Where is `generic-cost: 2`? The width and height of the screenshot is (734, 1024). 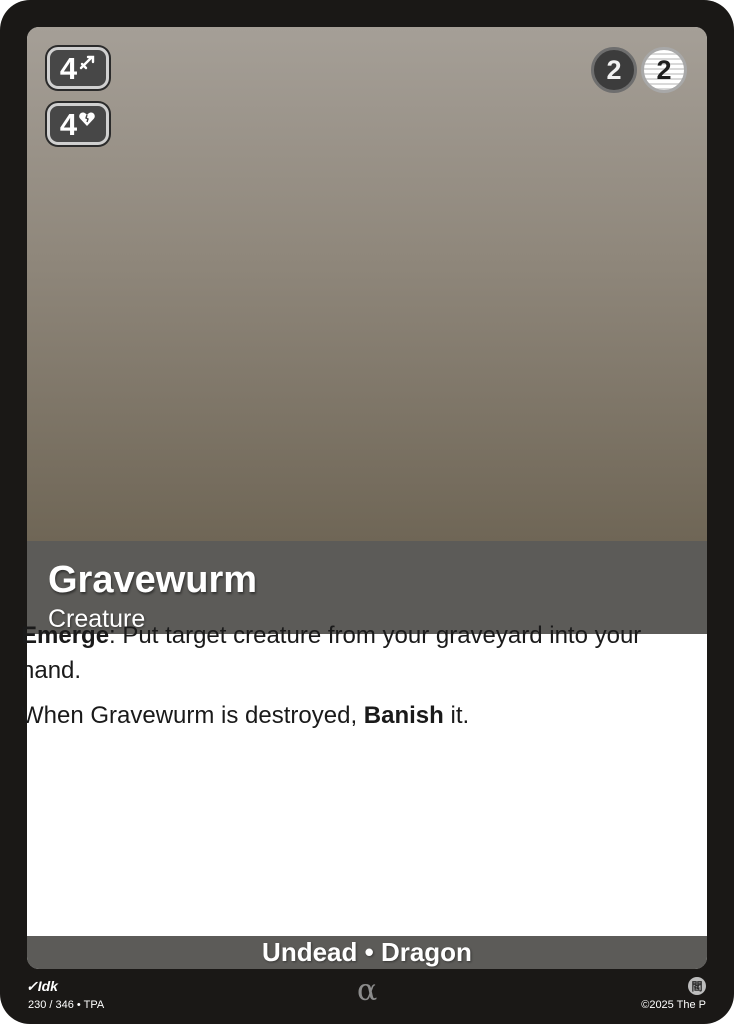
generic-cost: 2 is located at coordinates (614, 70).